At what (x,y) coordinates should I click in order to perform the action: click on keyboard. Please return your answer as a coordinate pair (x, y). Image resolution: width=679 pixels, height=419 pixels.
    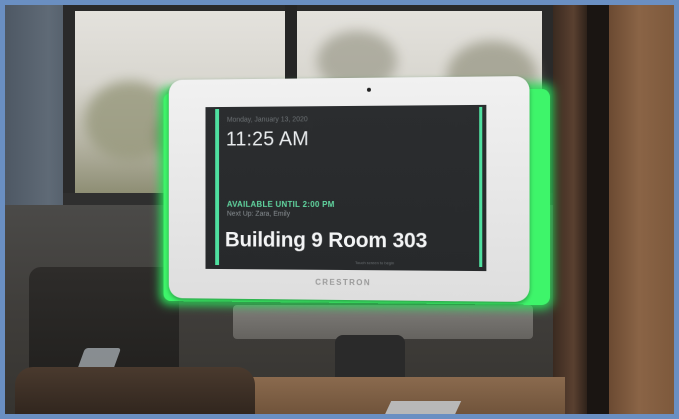
    Looking at the image, I should click on (422, 407).